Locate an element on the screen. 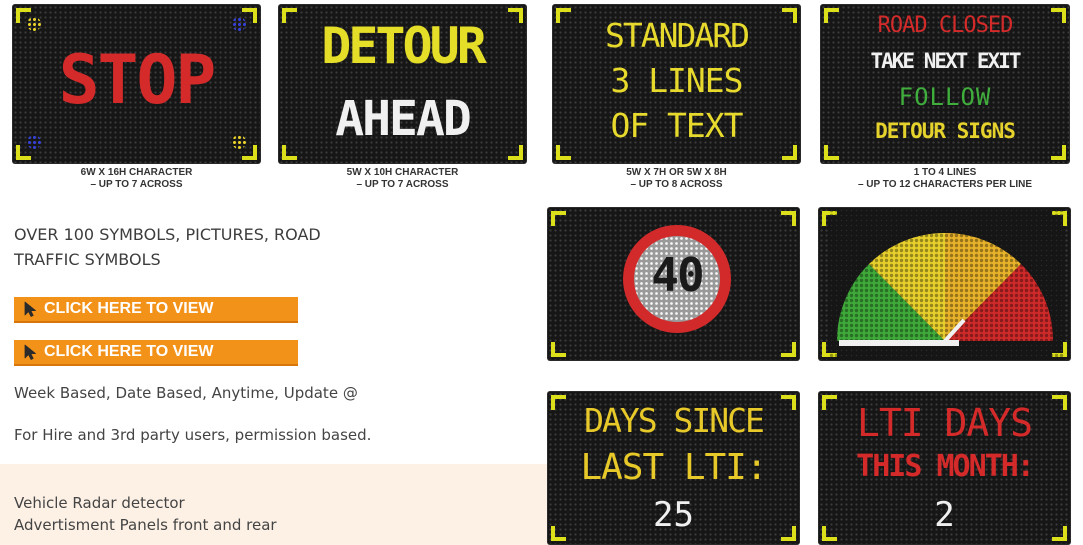  caption-line: 5W X 7H OR 5W X 8H is located at coordinates (676, 172).